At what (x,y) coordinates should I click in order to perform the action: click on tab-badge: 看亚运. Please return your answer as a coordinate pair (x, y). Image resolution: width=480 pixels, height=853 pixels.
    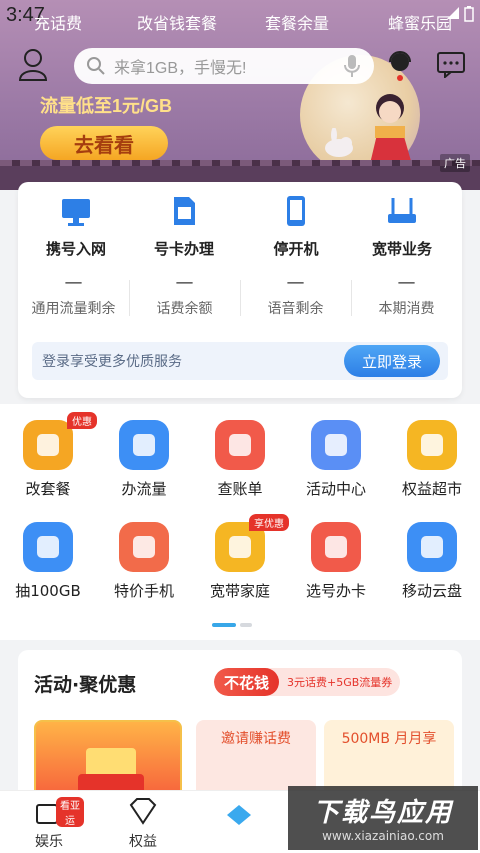
    Looking at the image, I should click on (70, 812).